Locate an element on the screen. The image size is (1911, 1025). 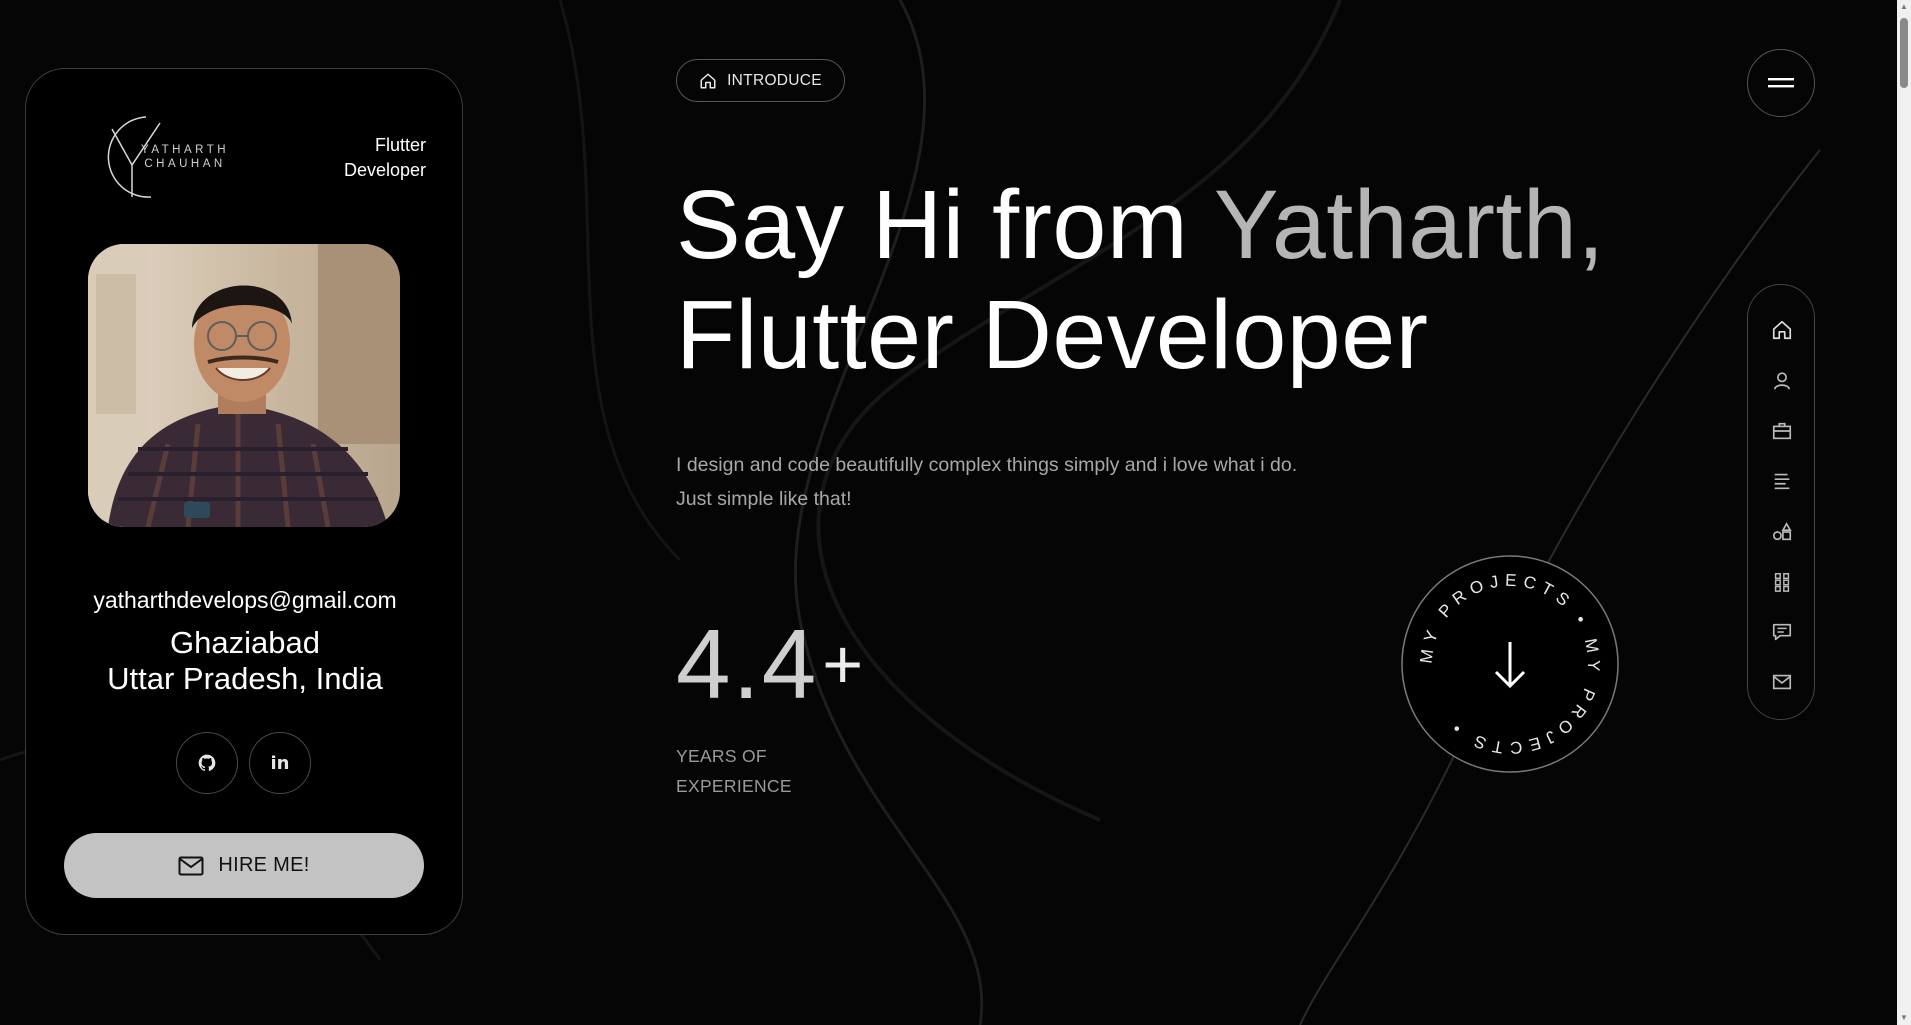
role-line-1: Flutter is located at coordinates (400, 145).